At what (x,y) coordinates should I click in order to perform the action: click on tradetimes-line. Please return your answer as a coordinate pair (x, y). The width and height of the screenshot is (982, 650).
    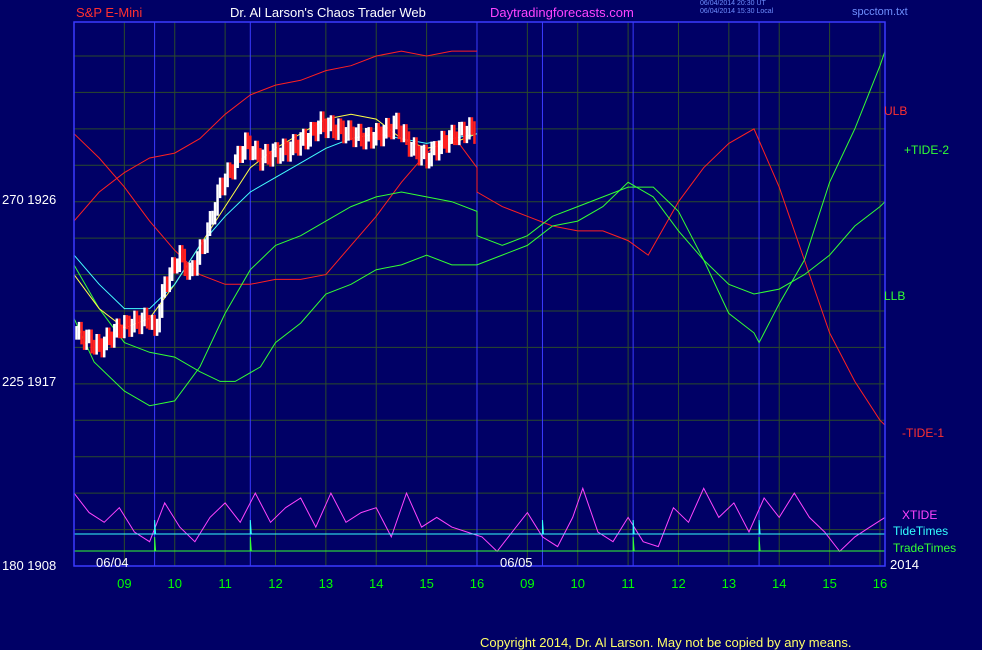
    Looking at the image, I should click on (479, 544).